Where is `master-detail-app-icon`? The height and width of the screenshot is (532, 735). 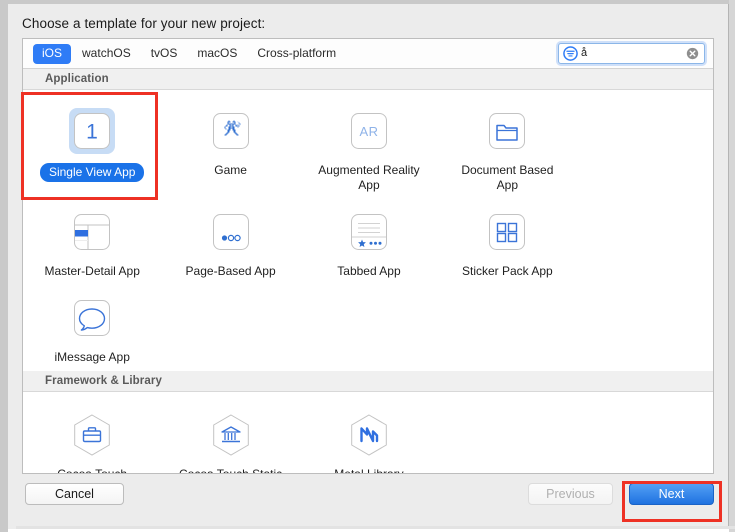 master-detail-app-icon is located at coordinates (92, 232).